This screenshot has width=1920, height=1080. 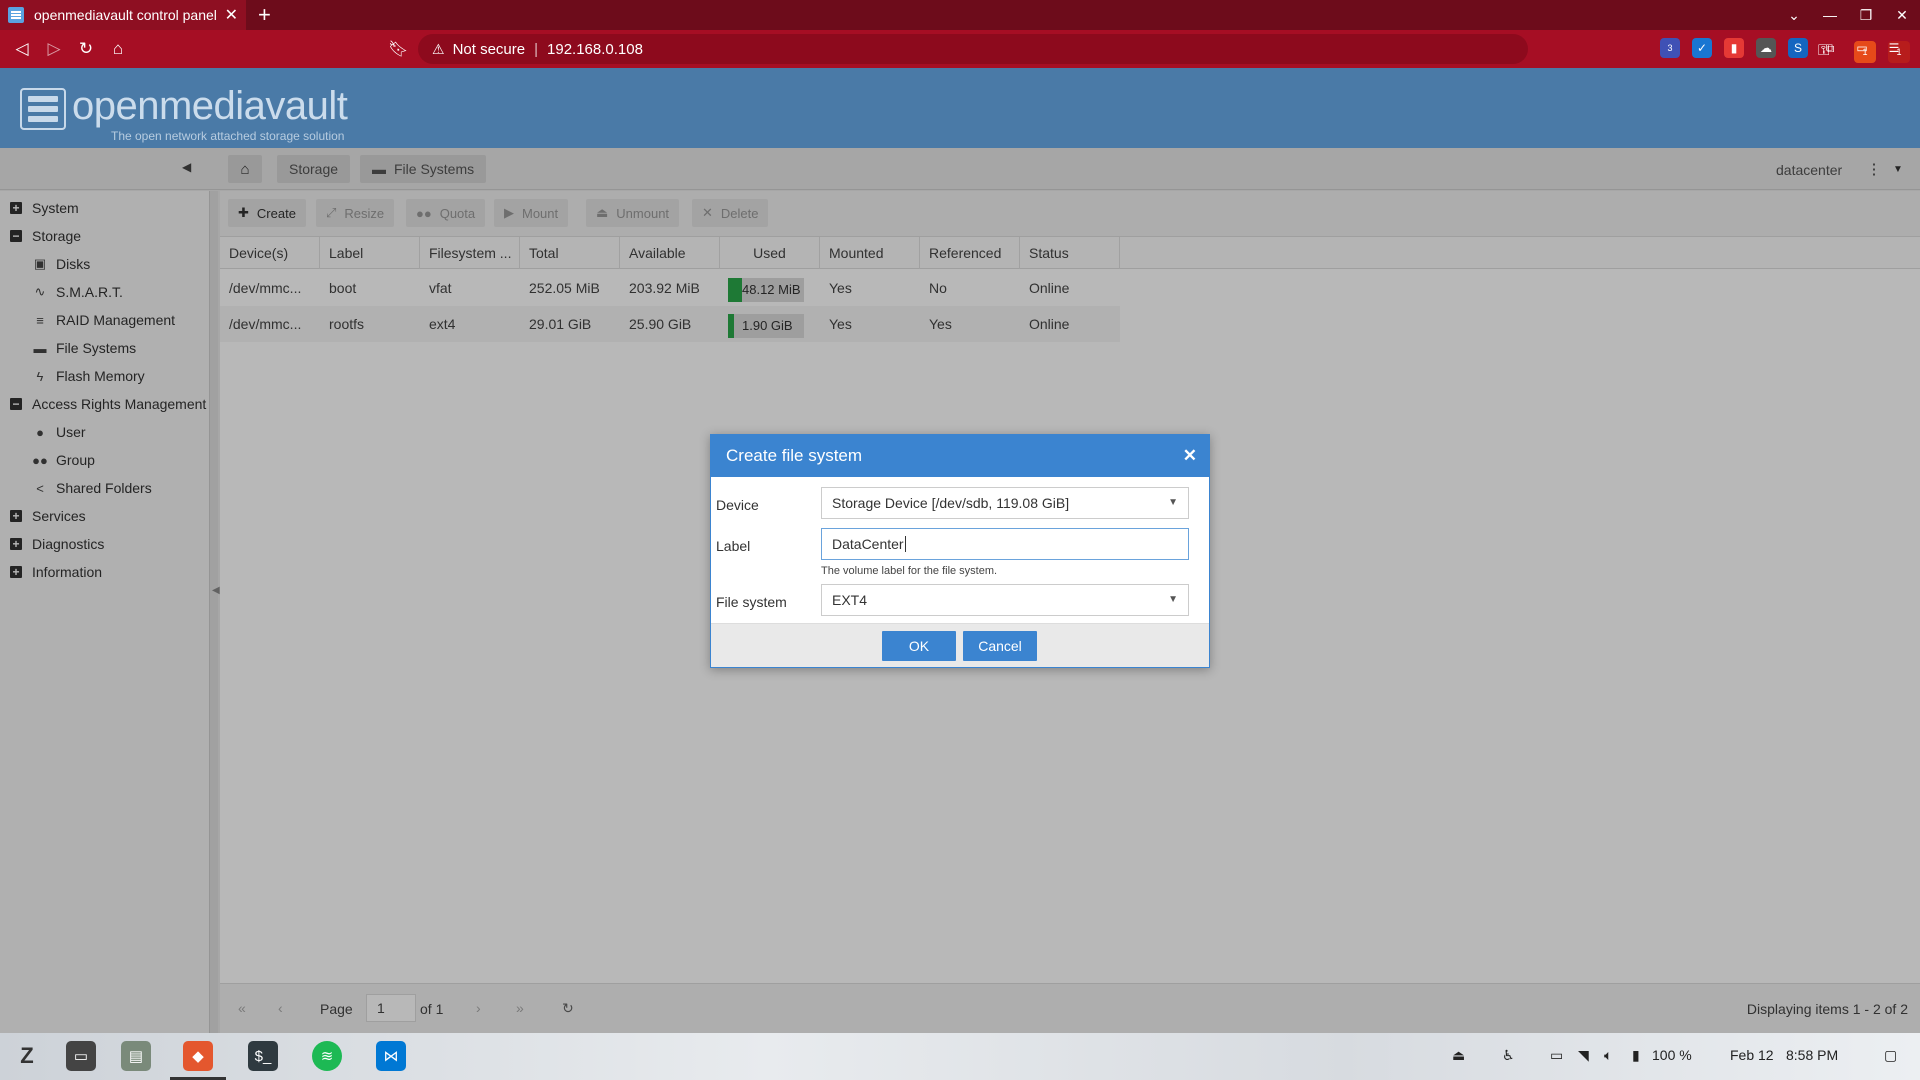 What do you see at coordinates (850, 600) in the screenshot?
I see `file-system-select-value: EXT4` at bounding box center [850, 600].